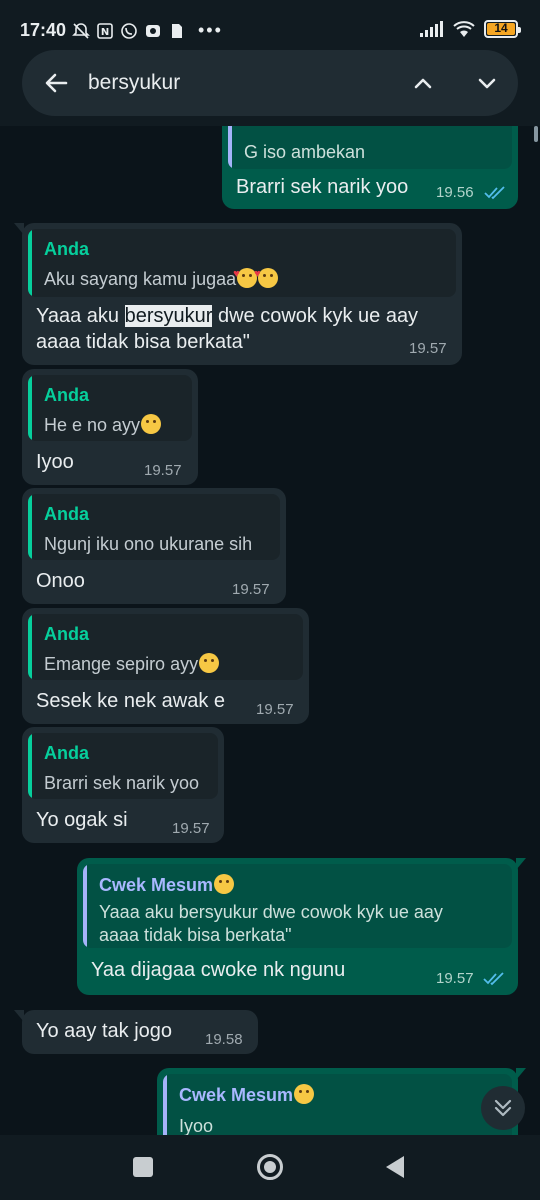 The image size is (540, 1200). Describe the element at coordinates (104, 1031) in the screenshot. I see `message-text: Yo aay tak jogo` at that location.